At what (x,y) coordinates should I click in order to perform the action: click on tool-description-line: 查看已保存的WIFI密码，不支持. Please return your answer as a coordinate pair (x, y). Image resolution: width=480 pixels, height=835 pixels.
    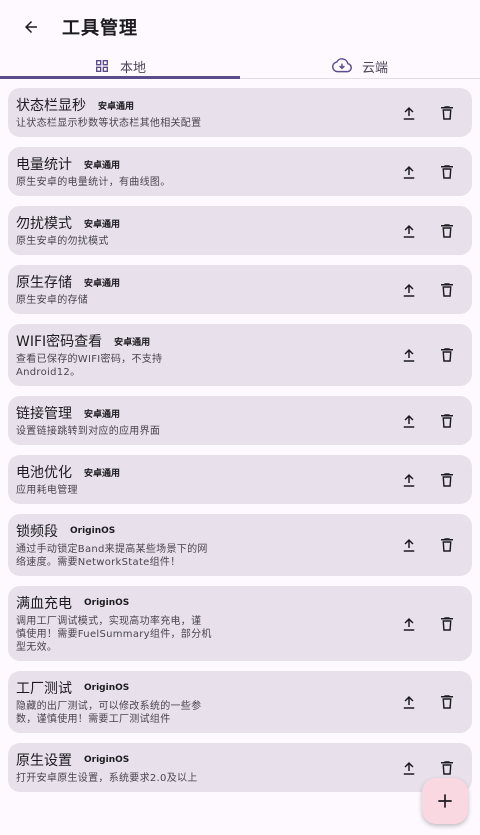
    Looking at the image, I should click on (89, 359).